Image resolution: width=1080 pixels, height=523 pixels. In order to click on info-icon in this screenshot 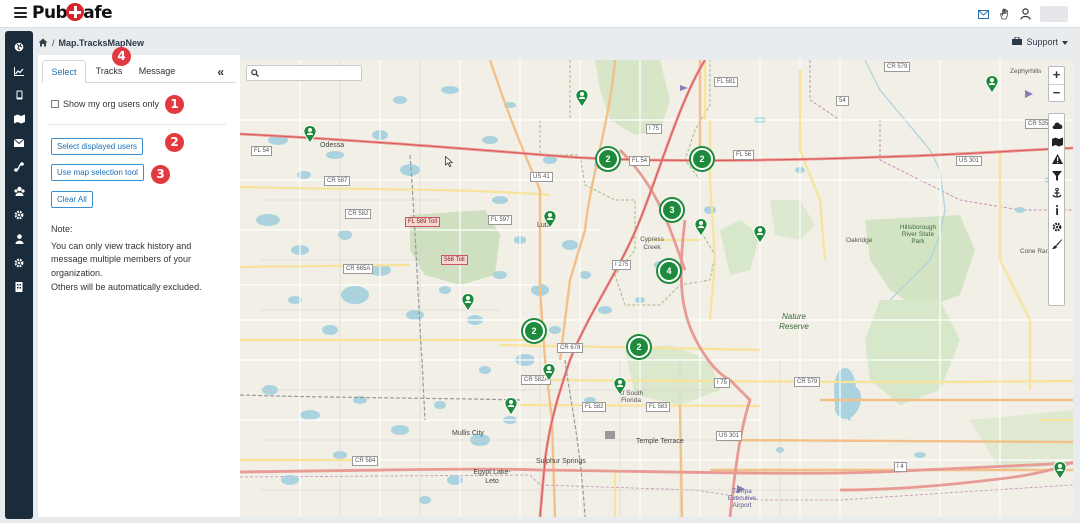, I will do `click(1057, 210)`.